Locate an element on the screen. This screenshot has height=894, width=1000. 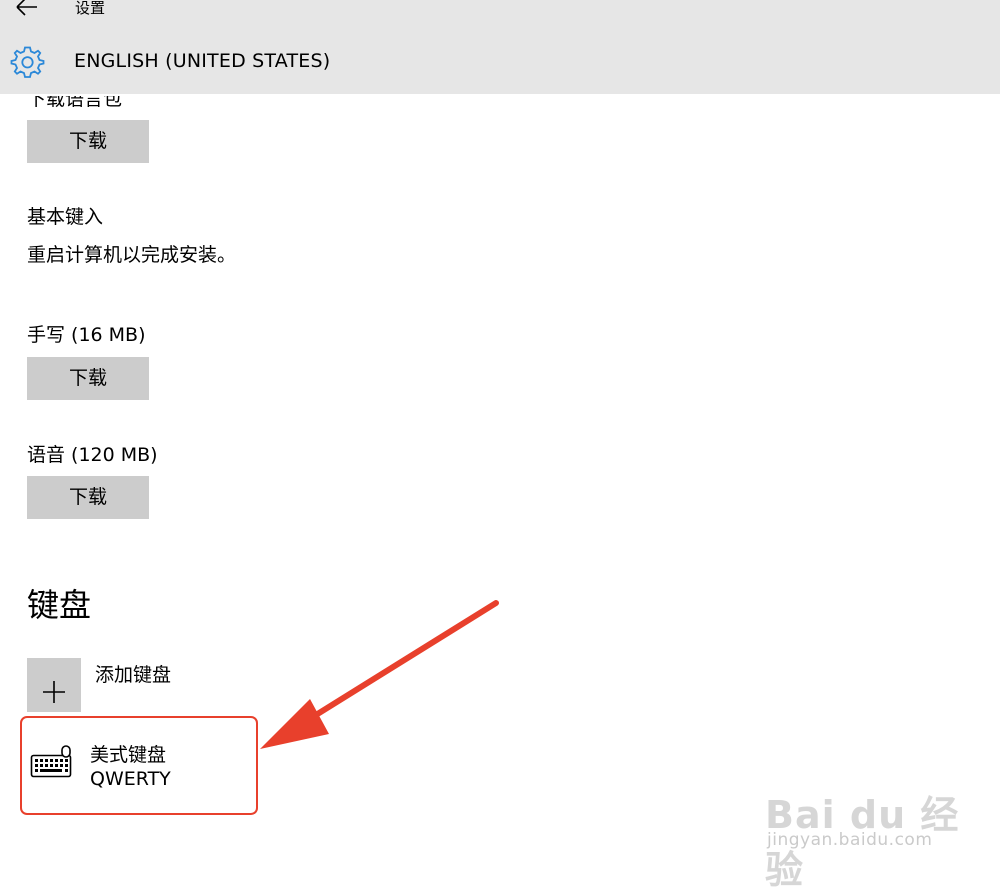
handwriting-label: 手写 (16 MB) is located at coordinates (86, 335).